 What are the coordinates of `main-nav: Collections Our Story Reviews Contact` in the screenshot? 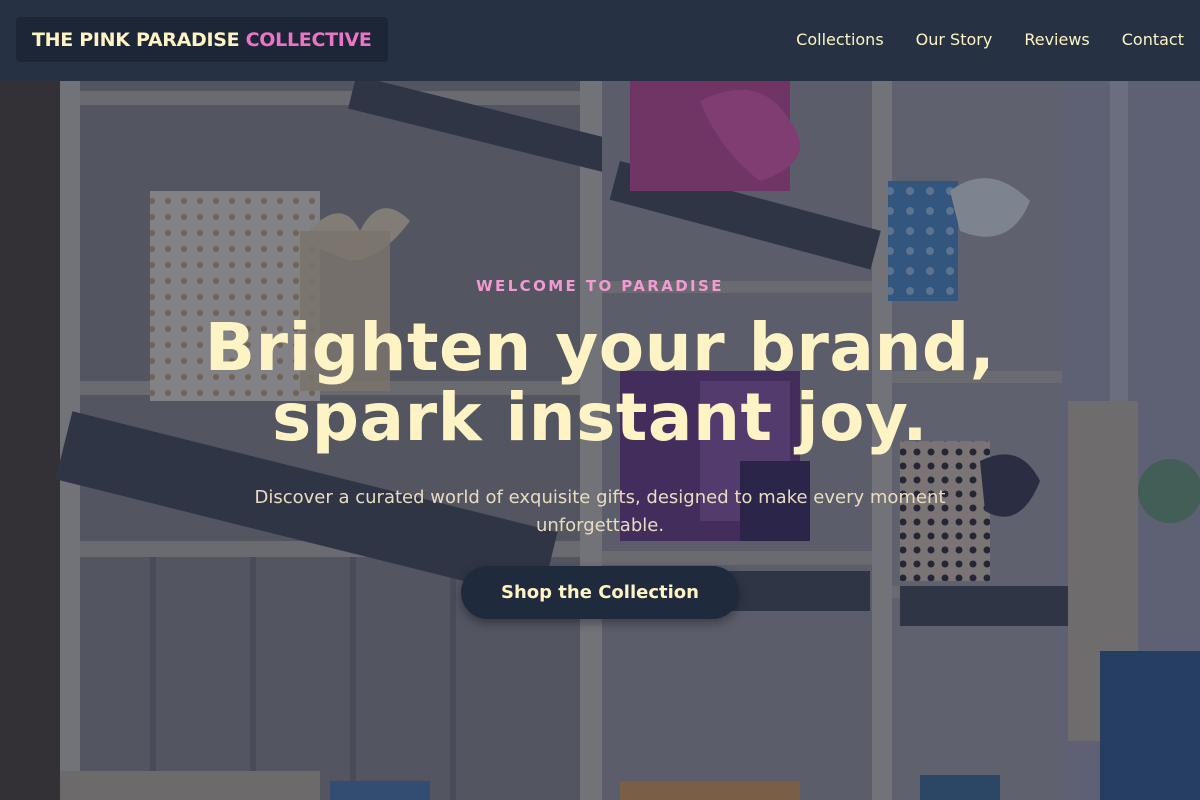 It's located at (974, 39).